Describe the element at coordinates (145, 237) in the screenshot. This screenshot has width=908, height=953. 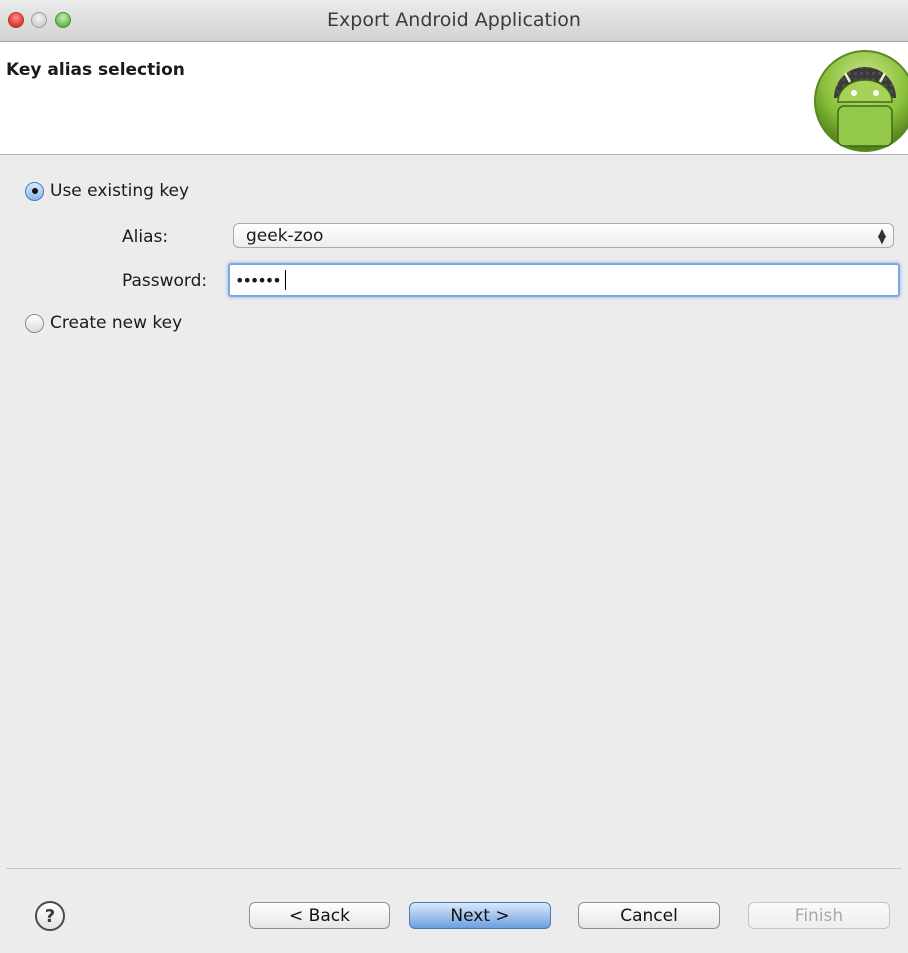
I see `alias-label: Alias:` at that location.